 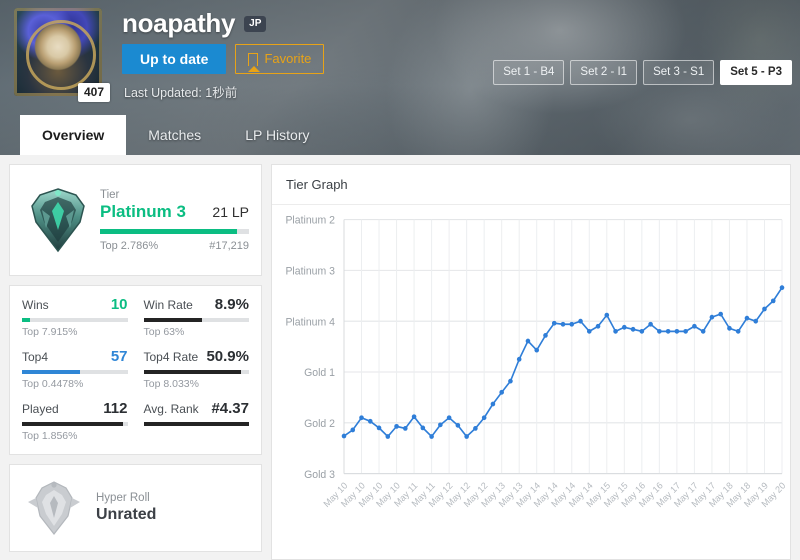 I want to click on stat-subtext: Top 0.4478%, so click(x=53, y=384).